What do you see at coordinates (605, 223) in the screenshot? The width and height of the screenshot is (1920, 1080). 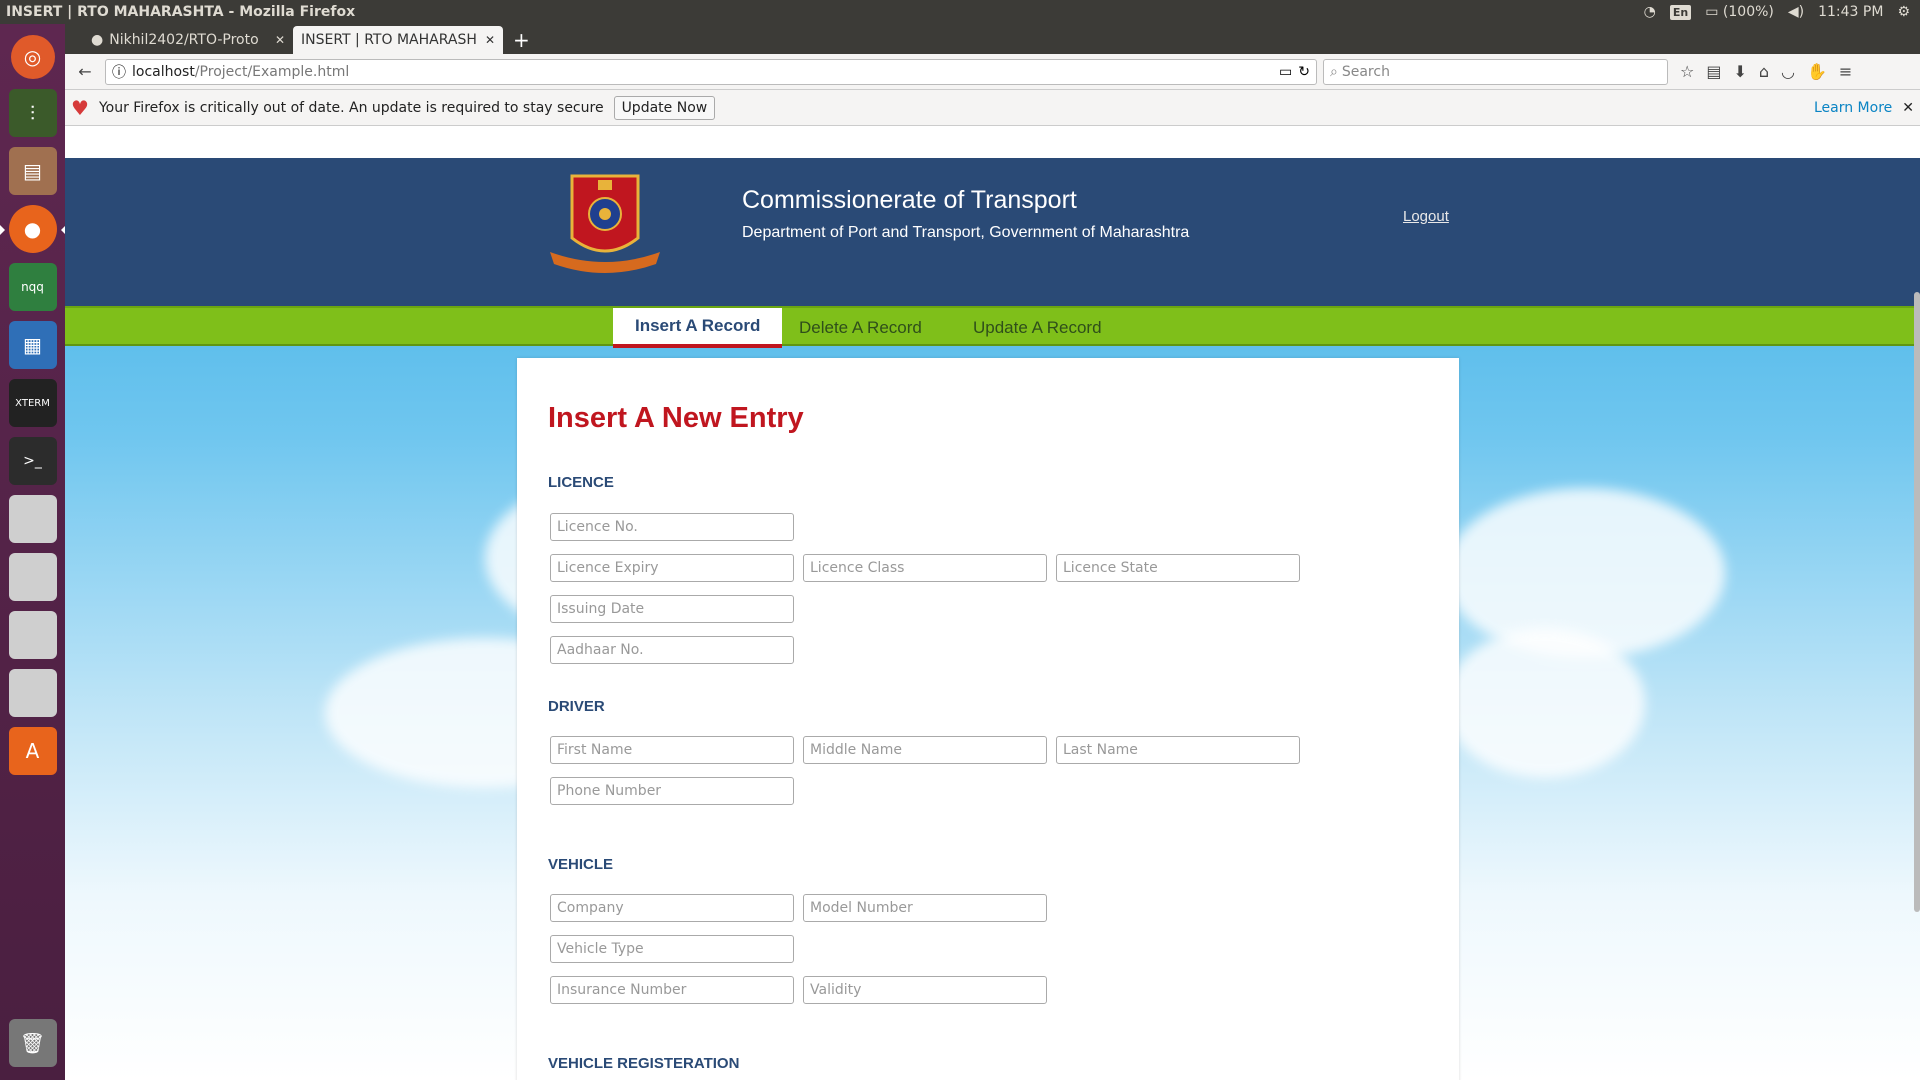 I see `rto-emblem-logo` at bounding box center [605, 223].